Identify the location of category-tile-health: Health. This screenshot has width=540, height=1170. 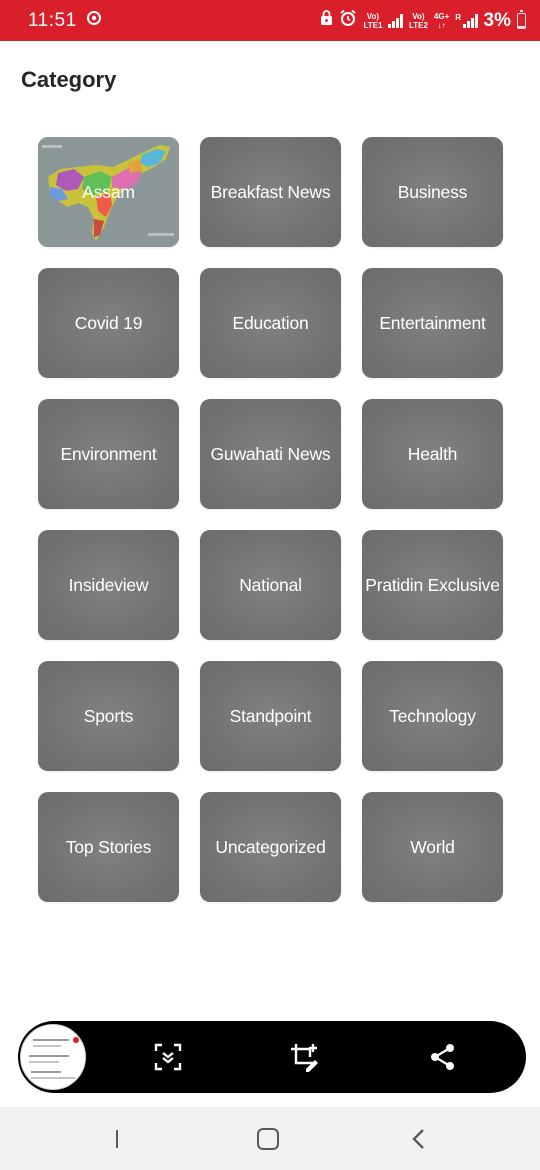
(432, 454).